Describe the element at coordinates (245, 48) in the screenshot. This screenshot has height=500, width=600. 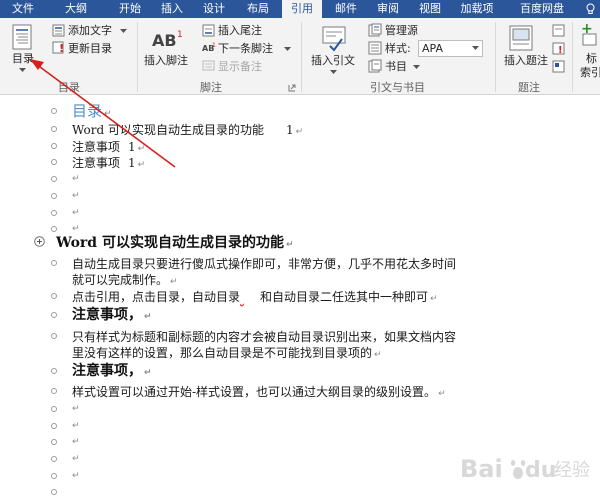
I see `next-footnote-button: 下一条脚注` at that location.